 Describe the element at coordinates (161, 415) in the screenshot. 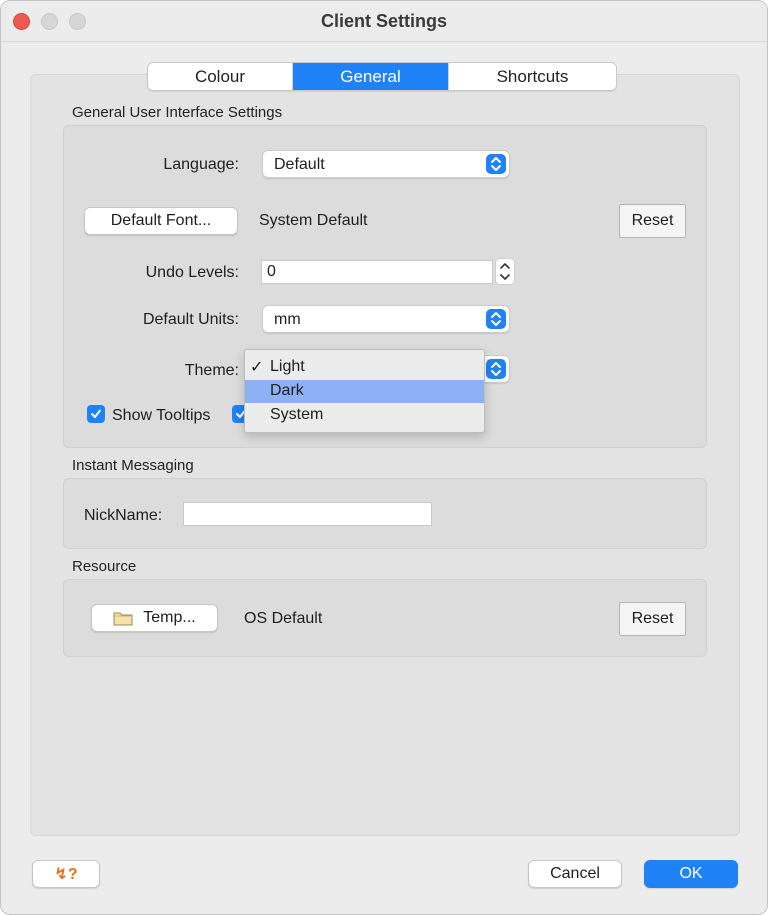

I see `show-tooltips-label: Show Tooltips` at that location.